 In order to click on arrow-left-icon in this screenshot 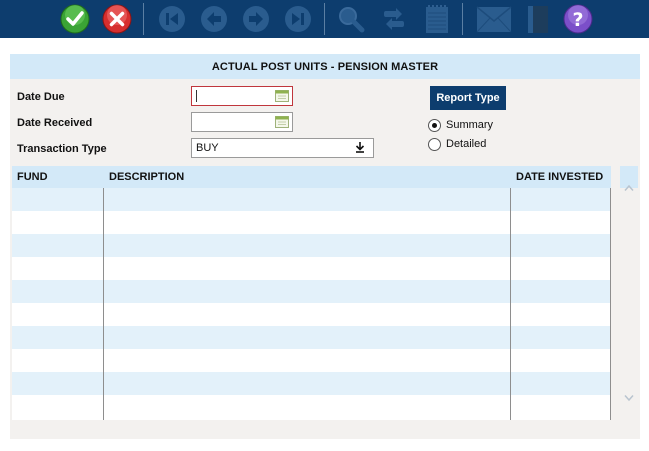, I will do `click(214, 19)`.